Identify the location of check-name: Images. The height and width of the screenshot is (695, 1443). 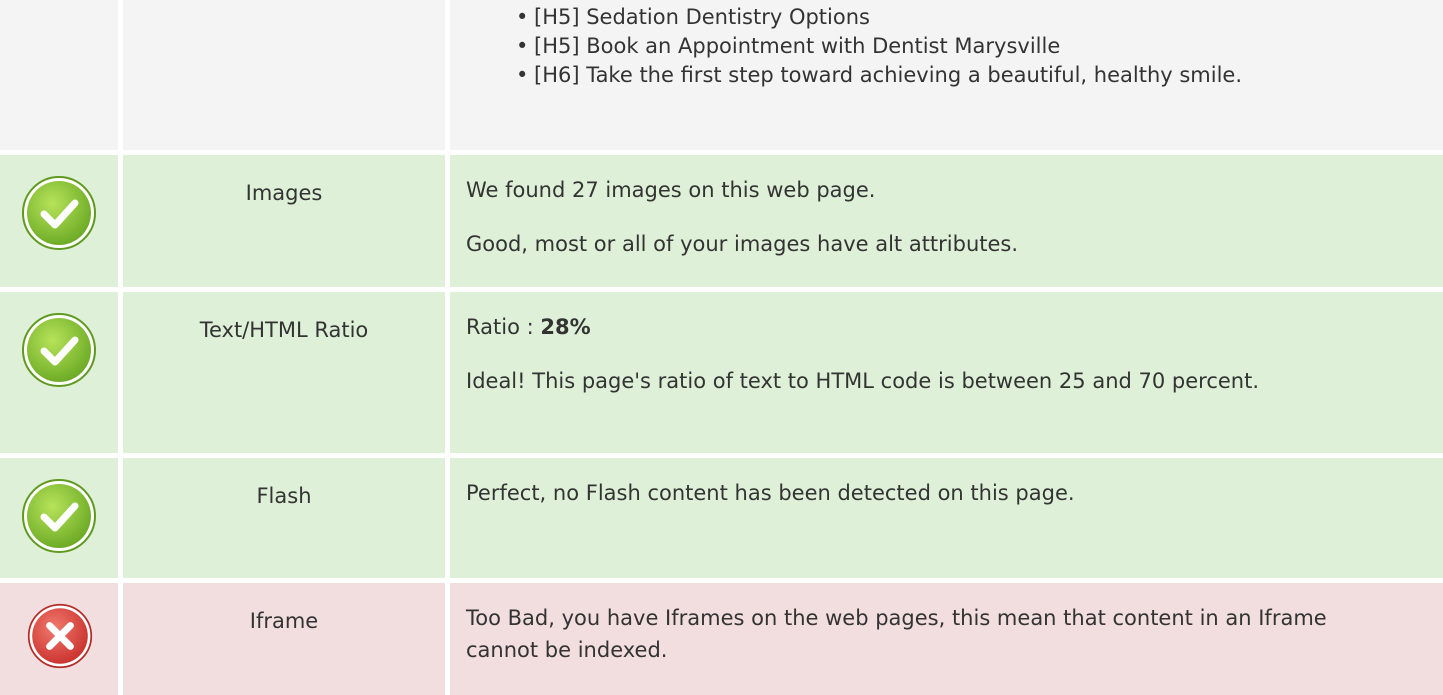
(284, 193).